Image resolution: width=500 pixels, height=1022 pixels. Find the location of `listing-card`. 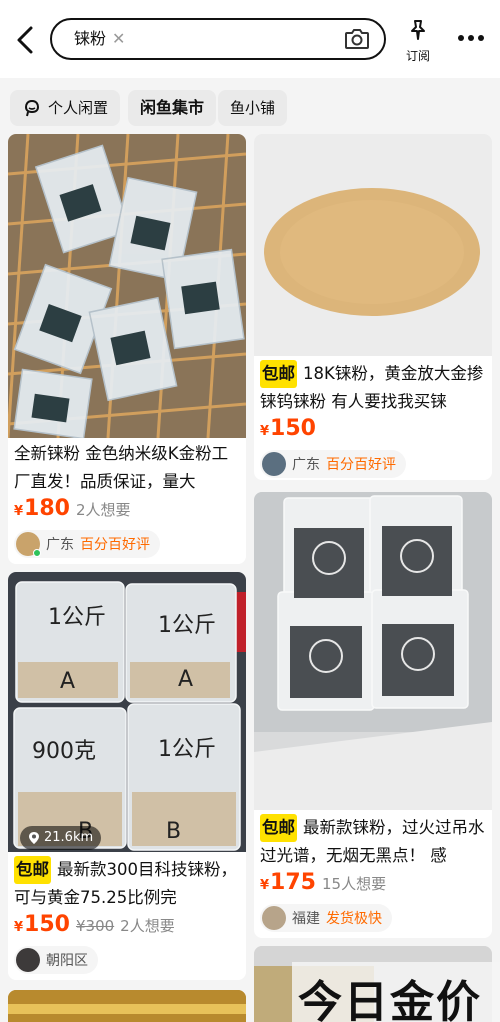

listing-card is located at coordinates (127, 1006).